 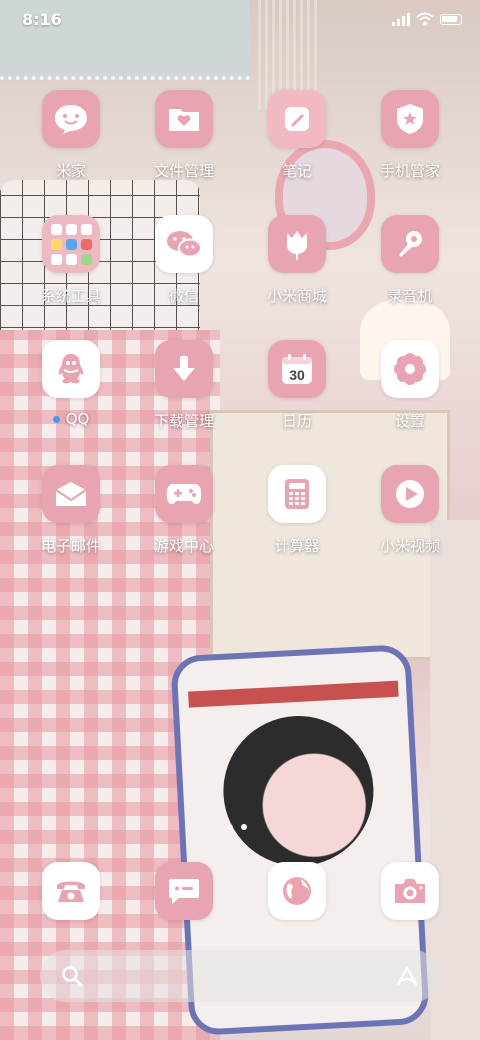 What do you see at coordinates (296, 421) in the screenshot?
I see `app-label: 日历` at bounding box center [296, 421].